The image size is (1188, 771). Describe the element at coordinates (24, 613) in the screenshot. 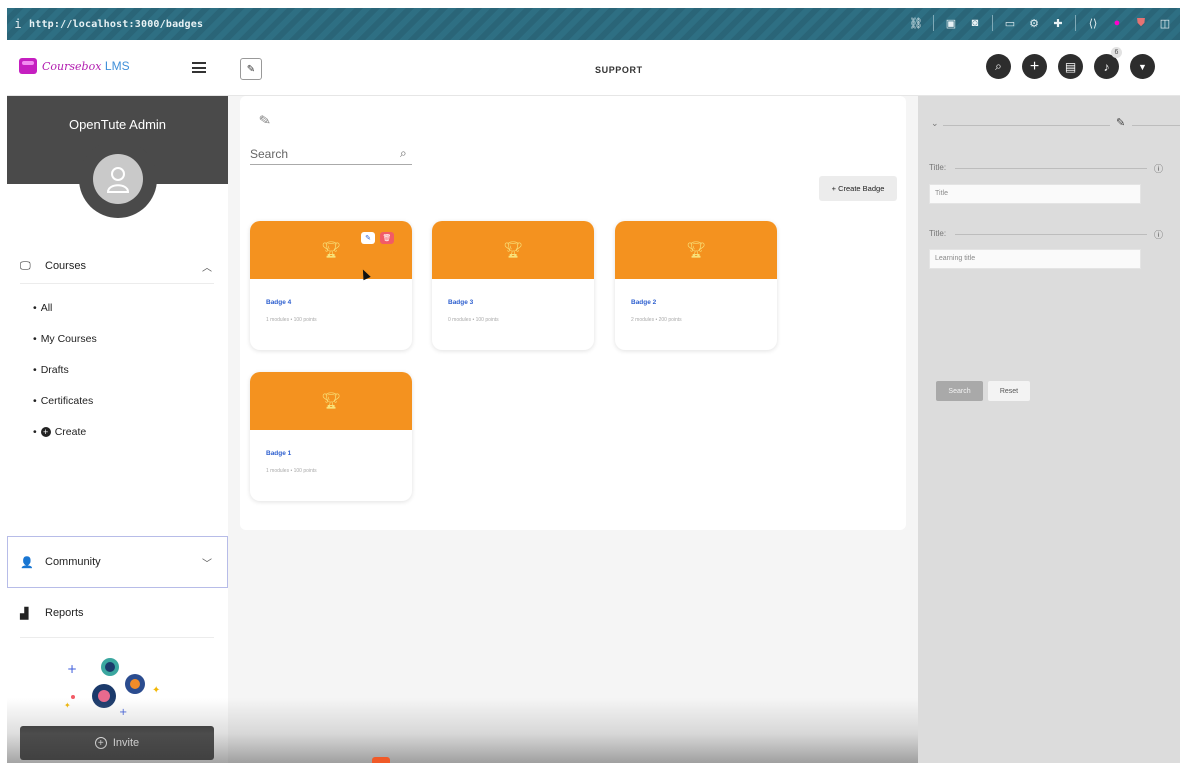

I see `chart-icon: ▟` at that location.